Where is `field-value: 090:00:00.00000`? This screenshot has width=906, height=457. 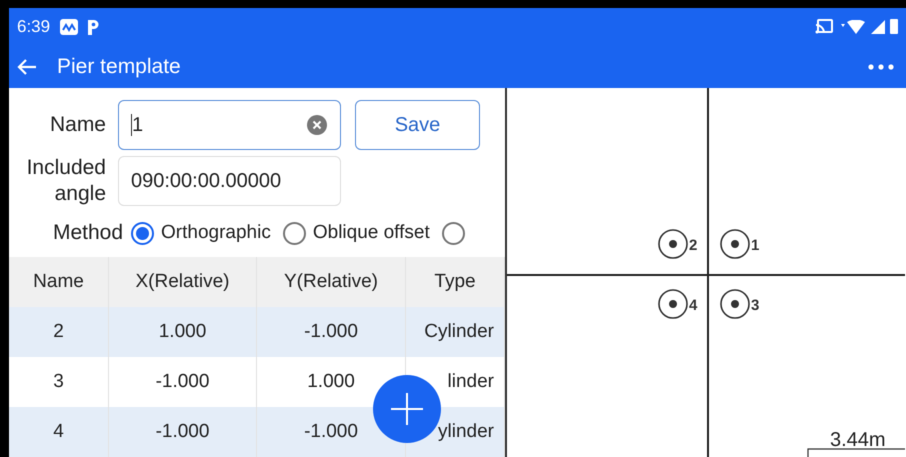
field-value: 090:00:00.00000 is located at coordinates (206, 181).